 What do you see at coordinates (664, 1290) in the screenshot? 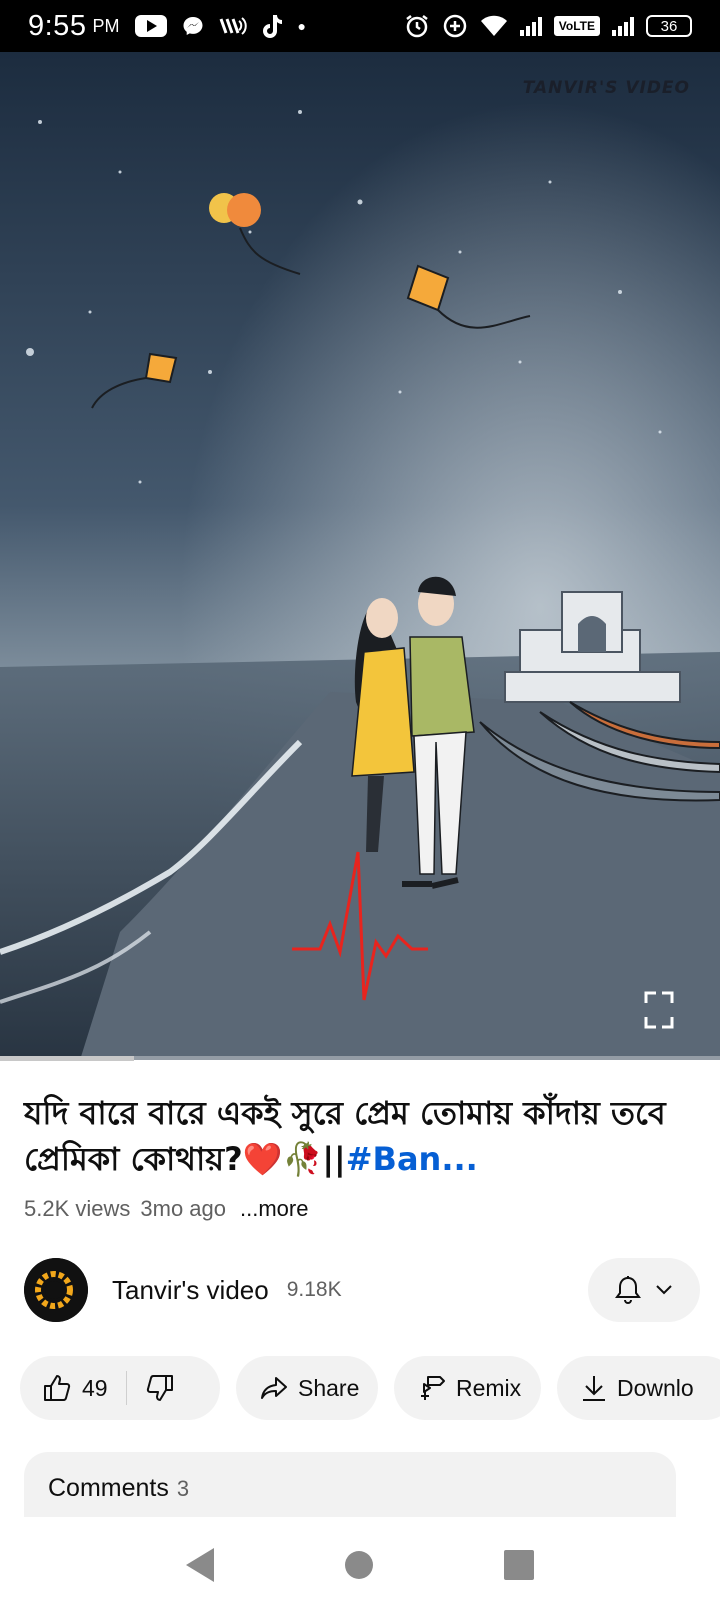
I see `chevron-down-icon` at bounding box center [664, 1290].